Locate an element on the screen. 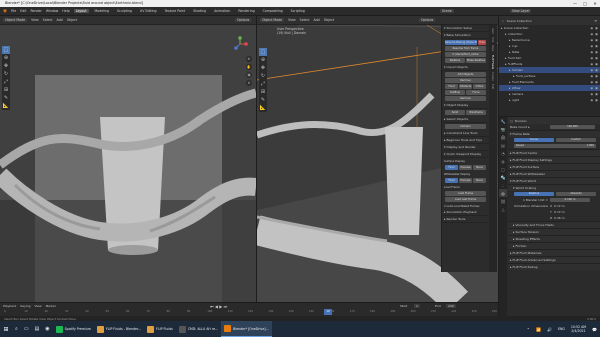 The image size is (600, 337). panel-flip-fluid-display: ▸ FLIP Fluid Display Settings is located at coordinates (554, 159).